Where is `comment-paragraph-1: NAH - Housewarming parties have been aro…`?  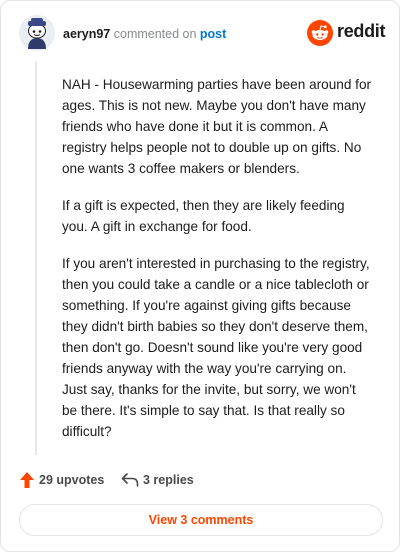
comment-paragraph-1: NAH - Housewarming parties have been aro… is located at coordinates (217, 126).